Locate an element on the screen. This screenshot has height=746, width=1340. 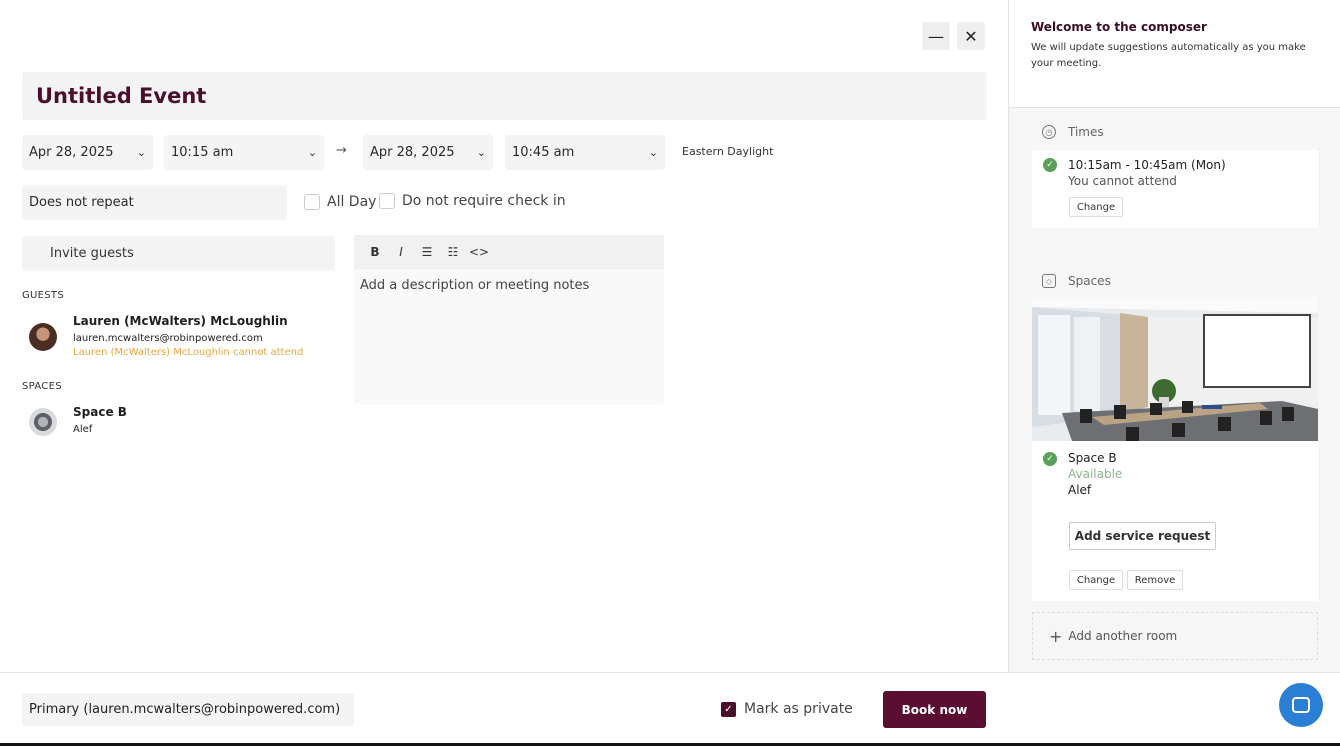
event-title-input: Untitled Event is located at coordinates (504, 96).